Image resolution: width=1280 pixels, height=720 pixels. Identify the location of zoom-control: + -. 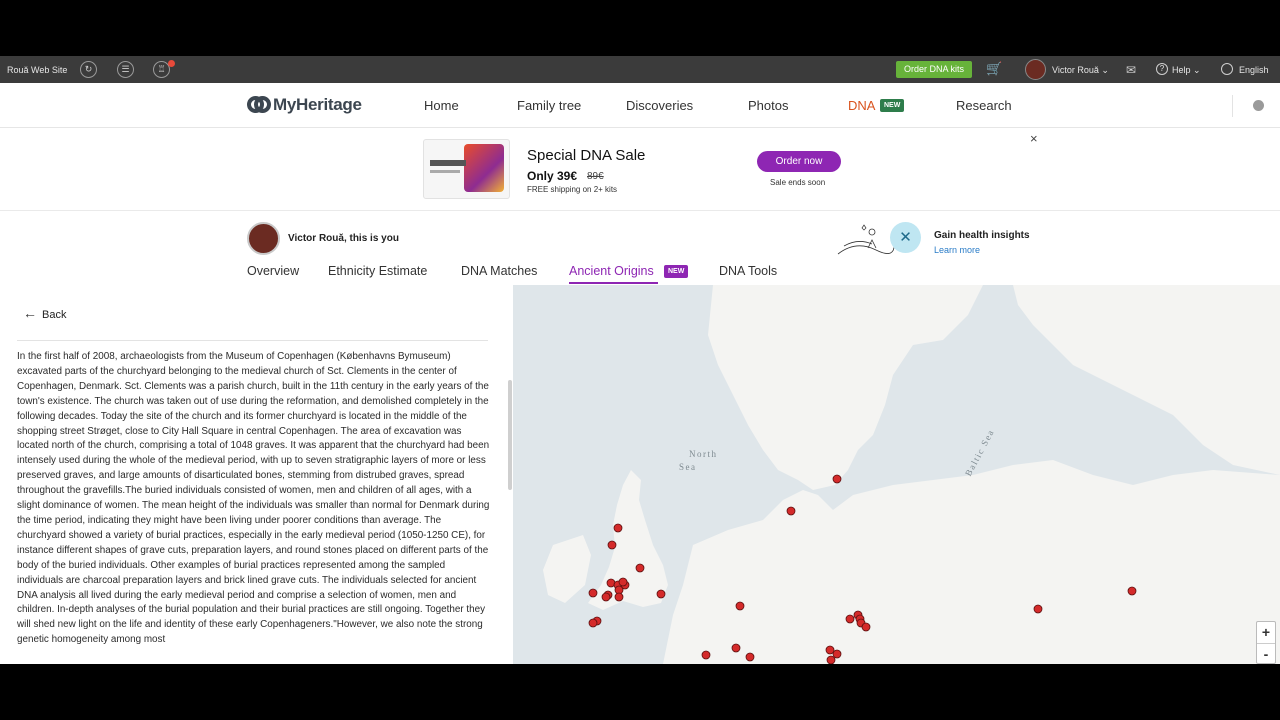
(1266, 642).